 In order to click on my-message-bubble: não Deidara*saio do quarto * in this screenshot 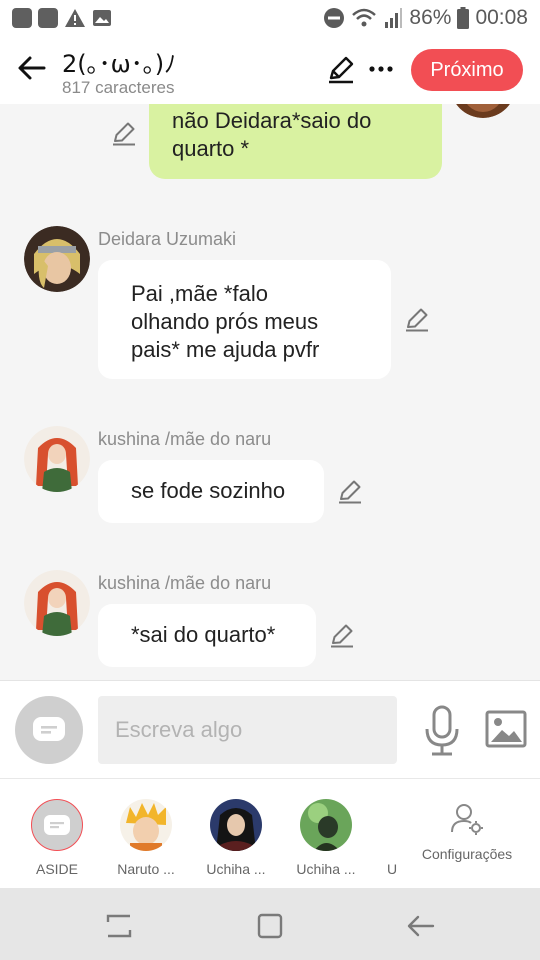, I will do `click(295, 141)`.